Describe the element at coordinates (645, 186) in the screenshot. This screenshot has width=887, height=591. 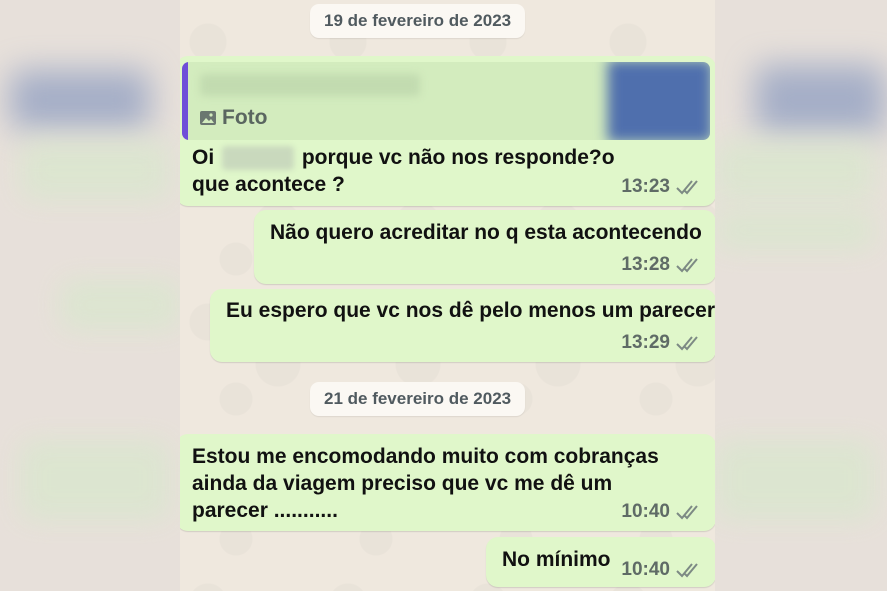
I see `message-time: 13:23` at that location.